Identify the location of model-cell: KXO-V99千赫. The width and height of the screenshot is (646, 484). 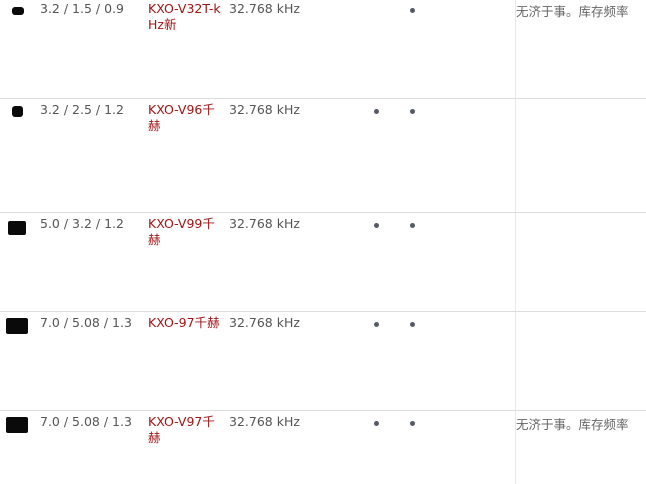
(182, 262).